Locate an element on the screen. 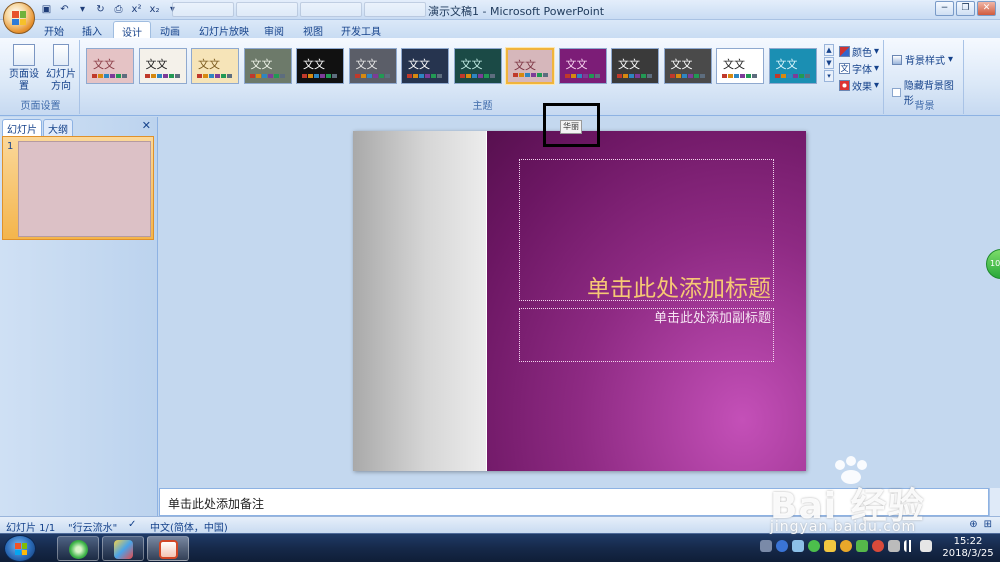 The height and width of the screenshot is (562, 1000). office-button is located at coordinates (19, 18).